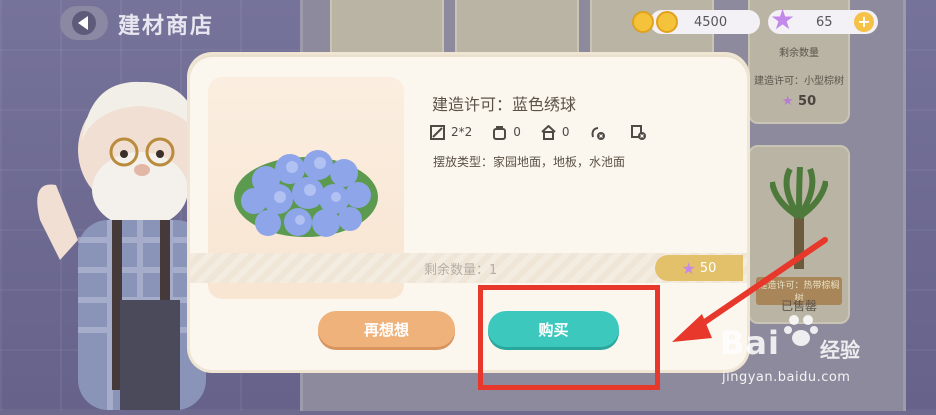 The height and width of the screenshot is (415, 936). What do you see at coordinates (864, 22) in the screenshot?
I see `add-gems-button: +` at bounding box center [864, 22].